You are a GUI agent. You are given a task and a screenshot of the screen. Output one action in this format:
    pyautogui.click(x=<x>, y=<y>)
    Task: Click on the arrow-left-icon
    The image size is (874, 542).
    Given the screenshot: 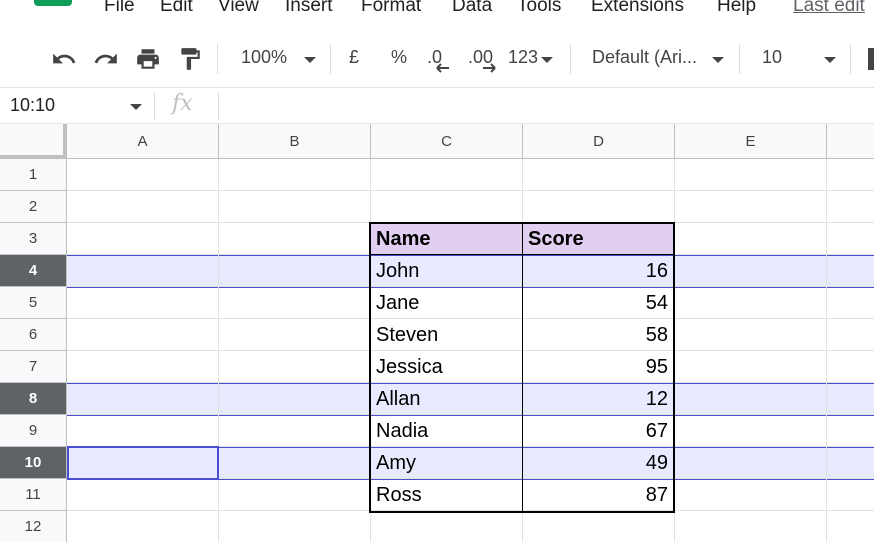 What is the action you would take?
    pyautogui.click(x=443, y=68)
    